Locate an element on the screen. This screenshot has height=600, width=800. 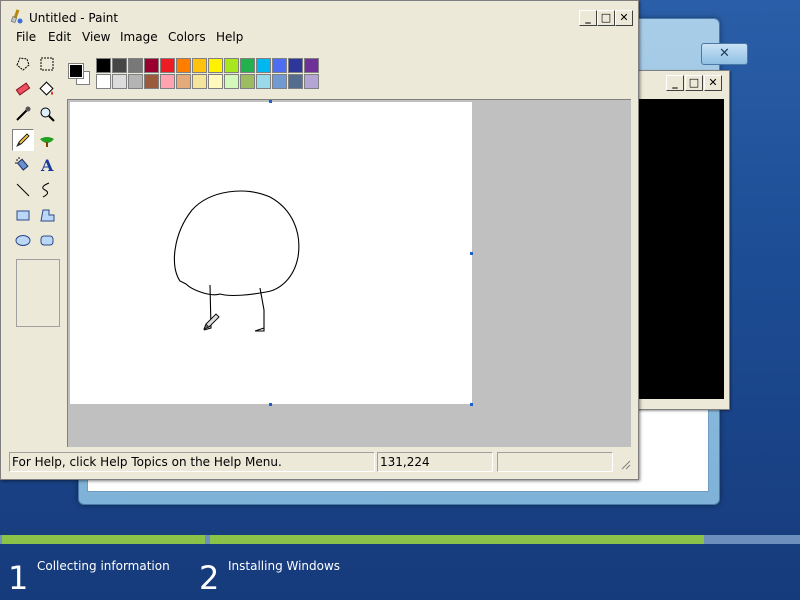
close-button: ✕ is located at coordinates (624, 18).